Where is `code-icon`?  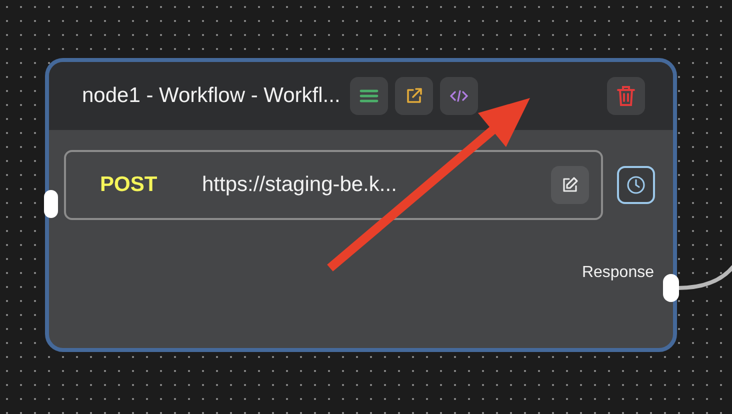 code-icon is located at coordinates (459, 96).